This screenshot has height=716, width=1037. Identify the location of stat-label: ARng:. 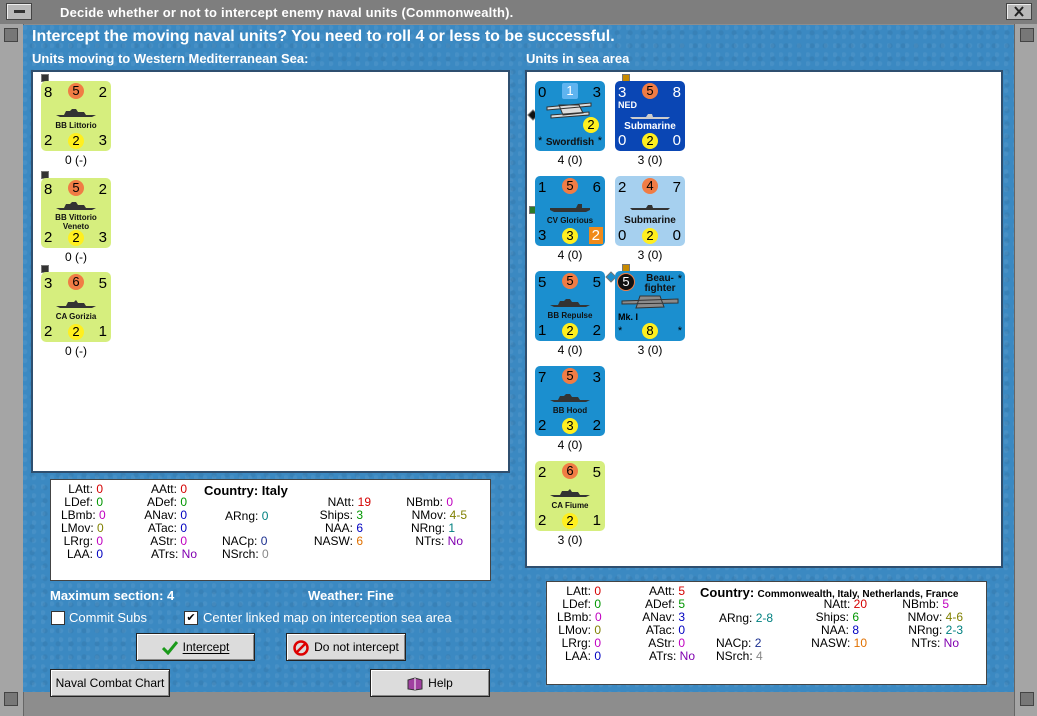
(242, 516).